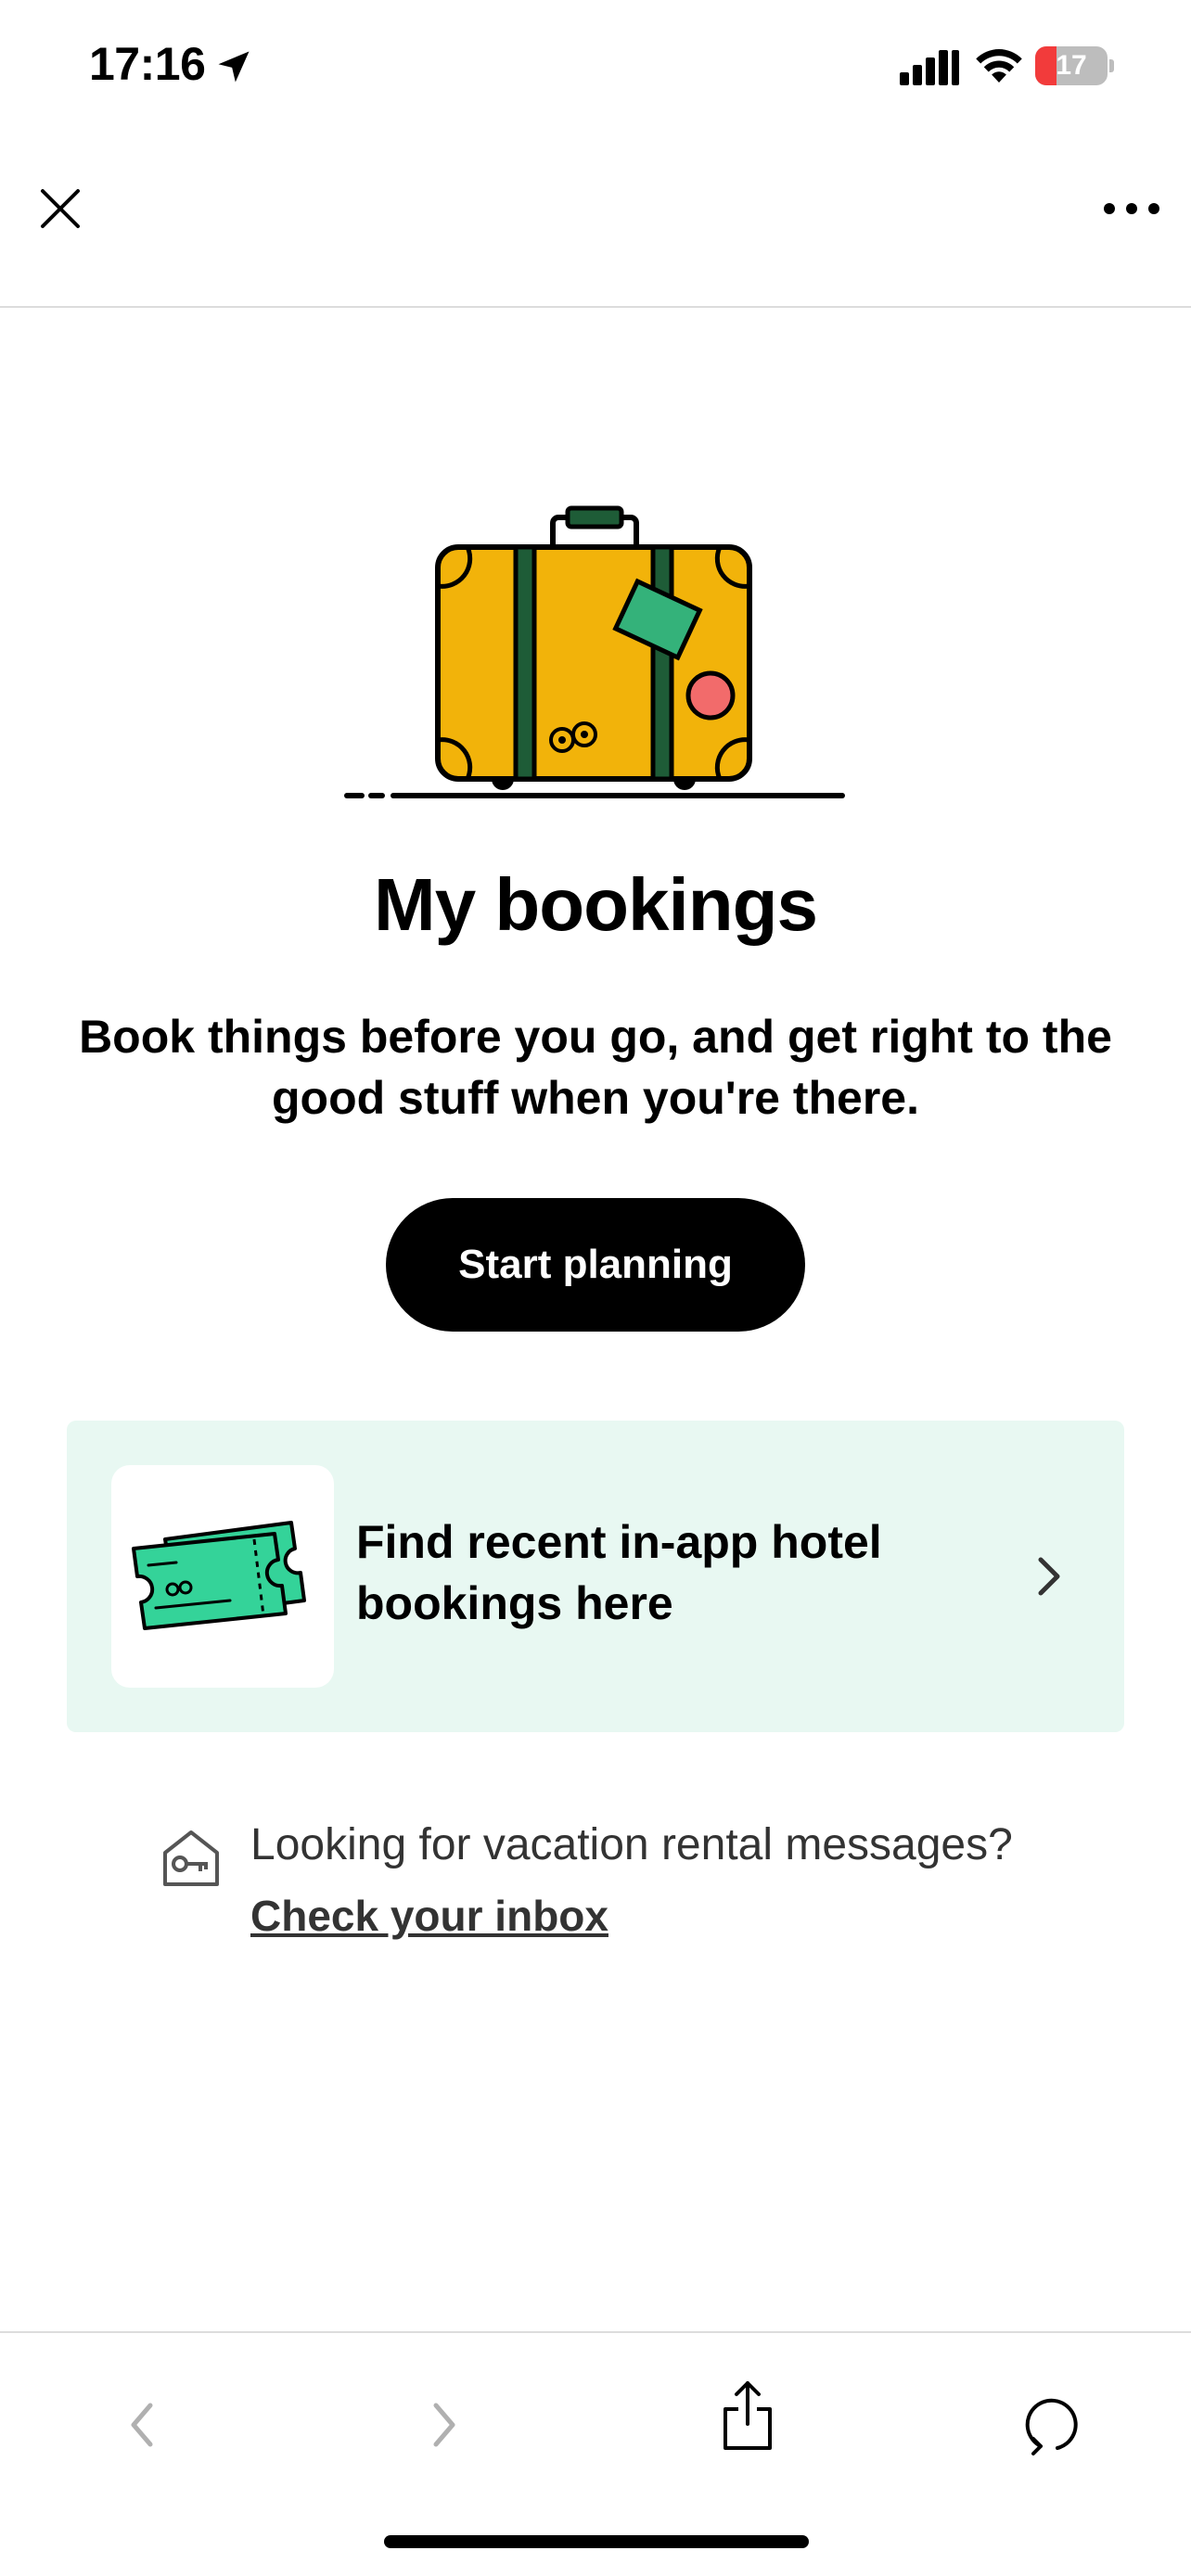 The image size is (1191, 2576). I want to click on battery-level: 17, so click(1071, 66).